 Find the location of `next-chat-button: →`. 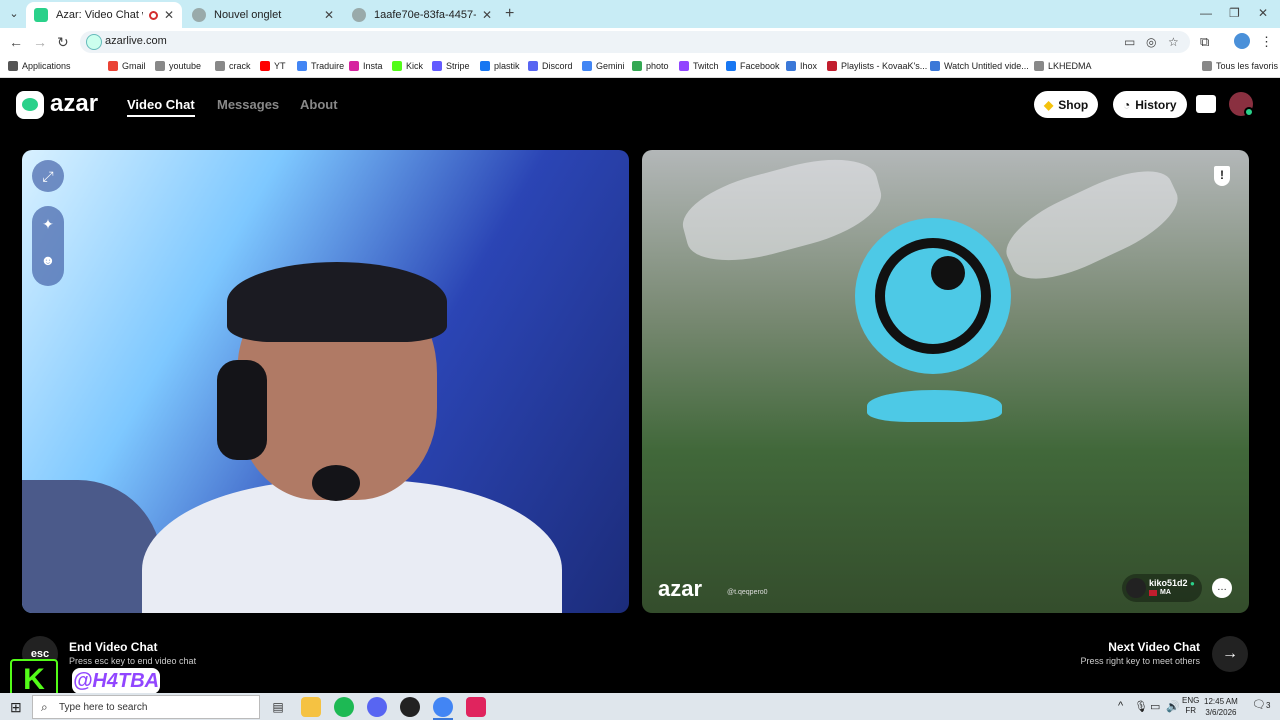

next-chat-button: → is located at coordinates (1230, 654).